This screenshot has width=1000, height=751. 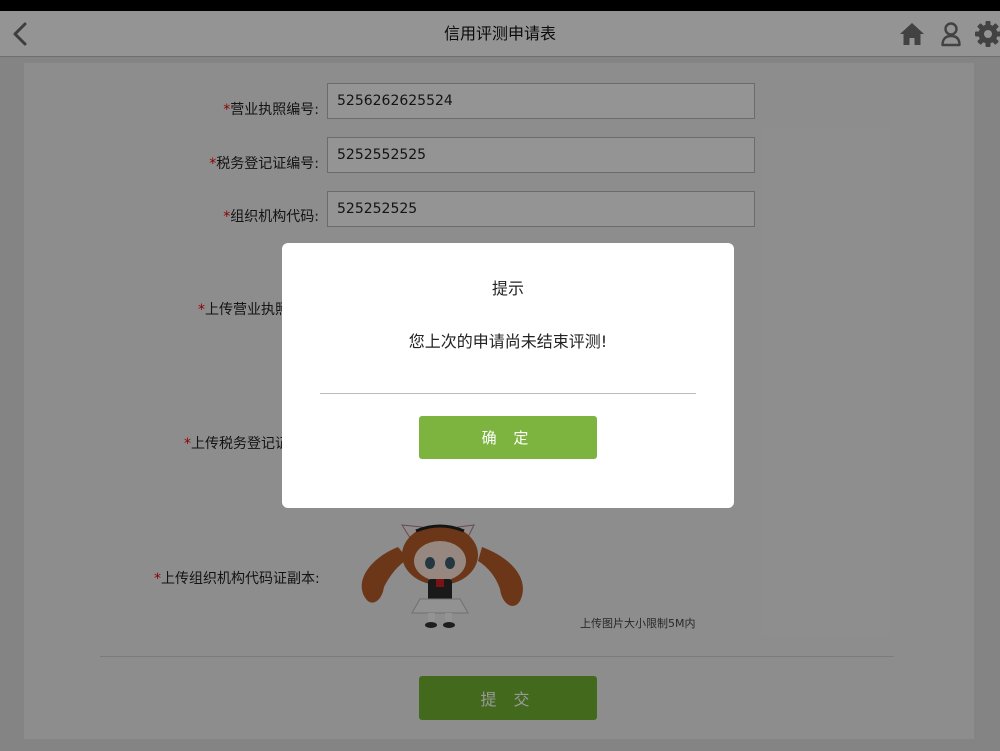 What do you see at coordinates (508, 393) in the screenshot?
I see `dialog-divider` at bounding box center [508, 393].